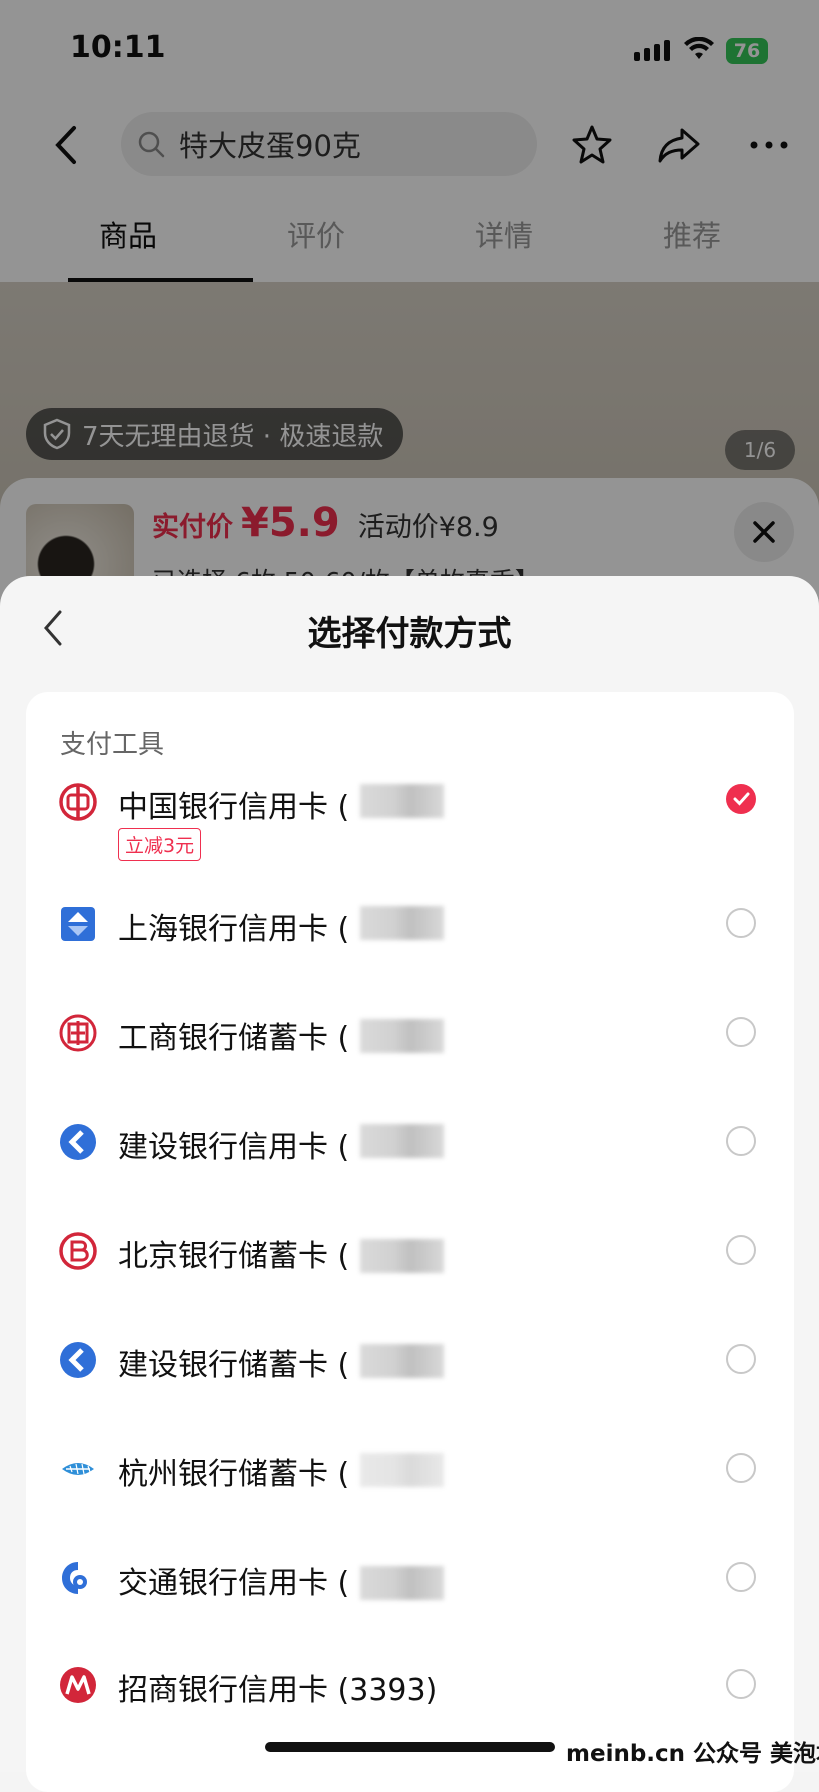 The image size is (819, 1792). I want to click on payment-header: 选择付款方式, so click(409, 626).